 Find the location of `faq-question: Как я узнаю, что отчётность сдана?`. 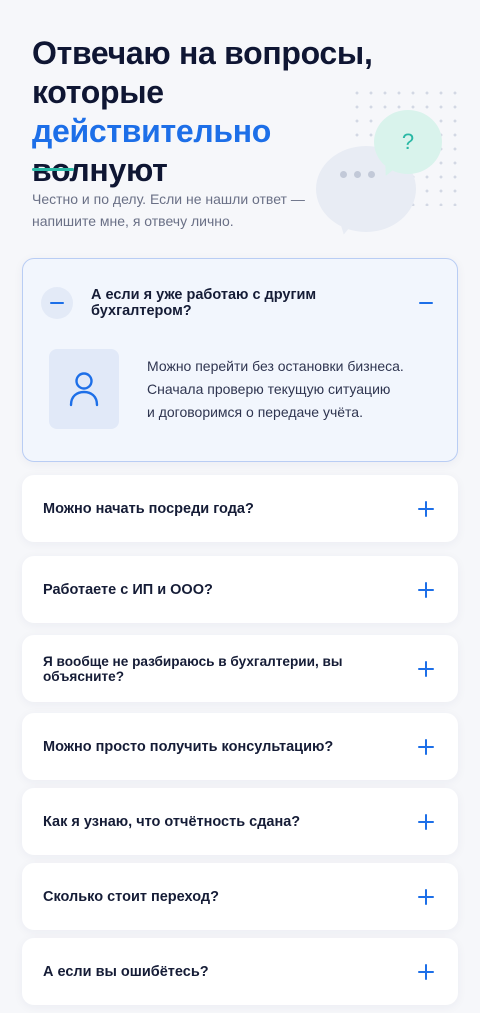

faq-question: Как я узнаю, что отчётность сдана? is located at coordinates (172, 821).